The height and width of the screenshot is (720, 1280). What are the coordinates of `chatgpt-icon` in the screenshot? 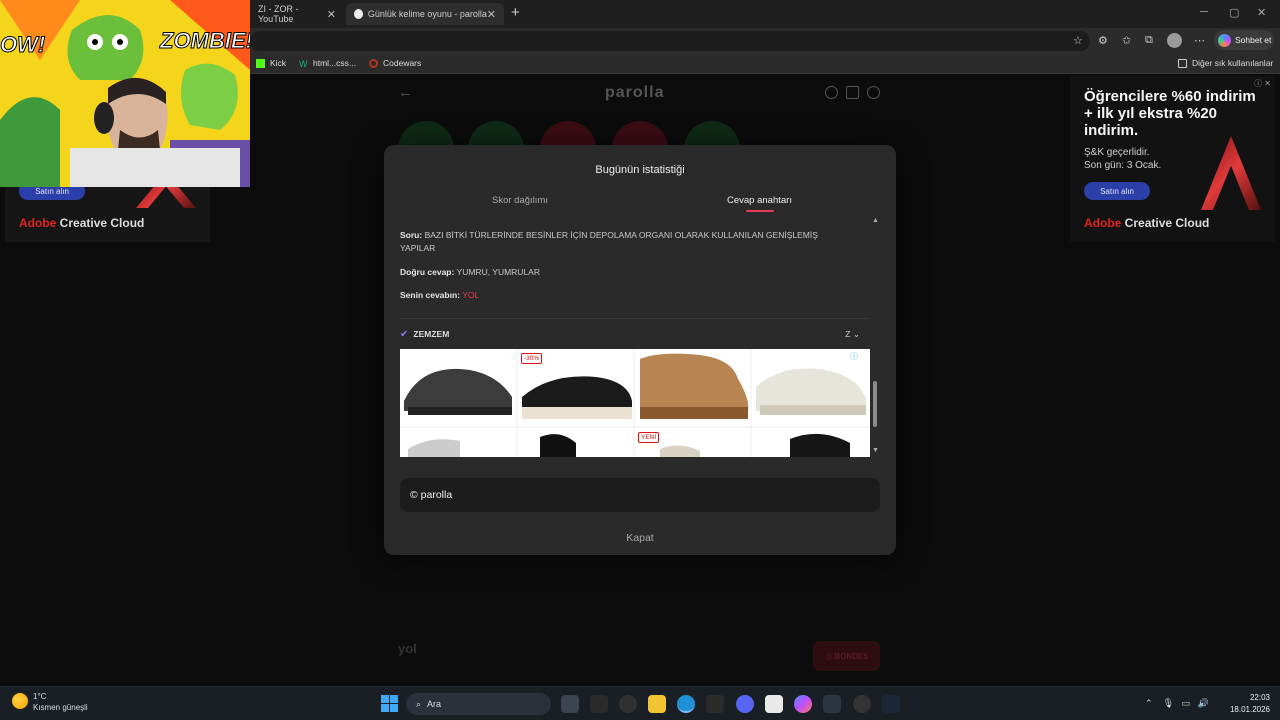 It's located at (628, 704).